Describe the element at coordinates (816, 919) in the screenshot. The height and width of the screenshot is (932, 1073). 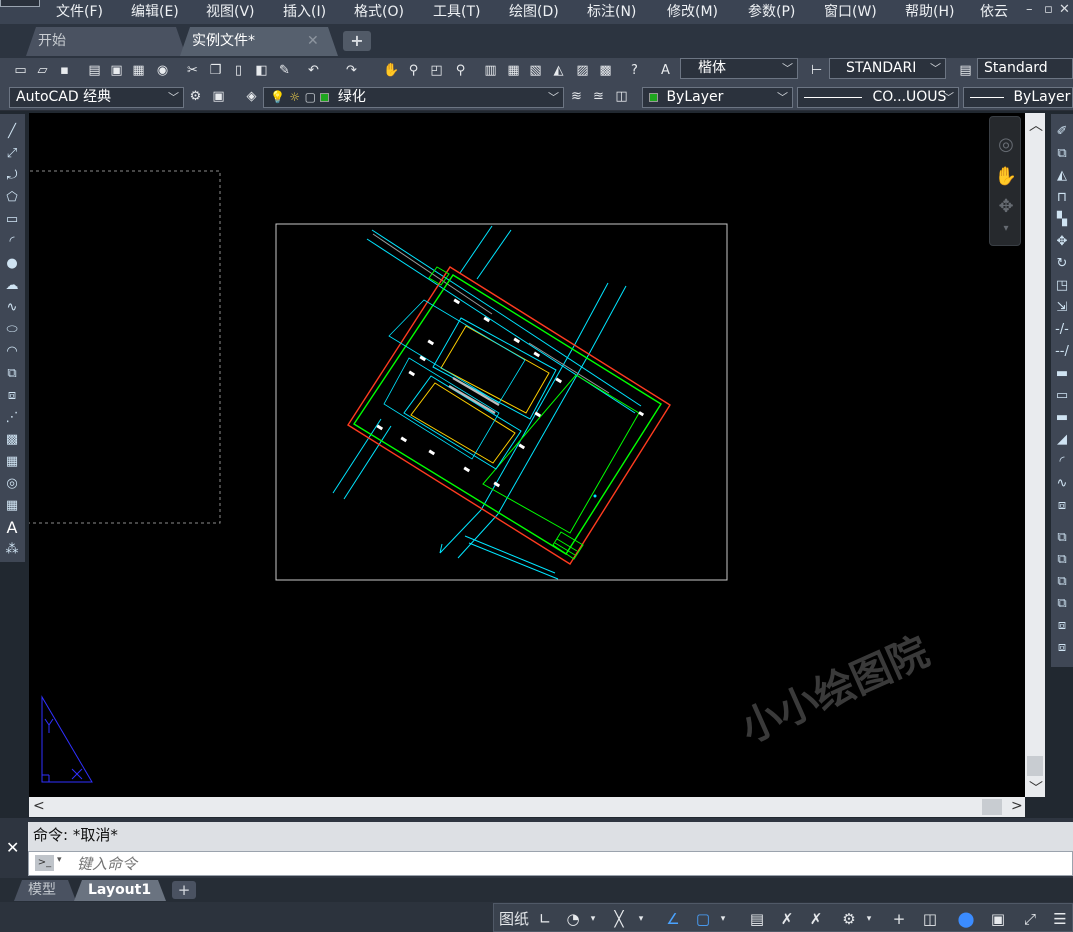
I see `annotation-visibility-icon: ✗` at that location.